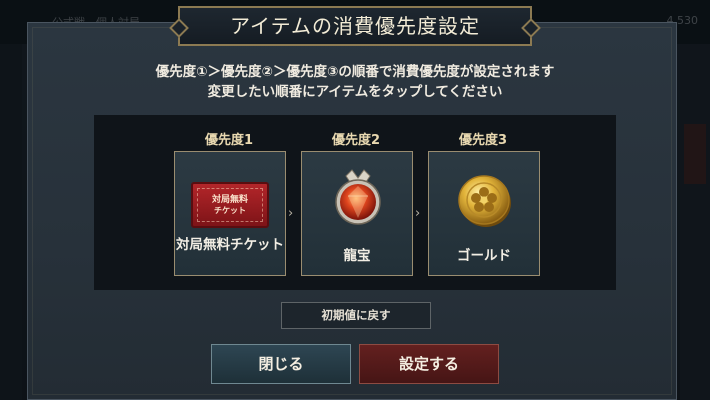  What do you see at coordinates (429, 364) in the screenshot?
I see `confirm-settings-button: 設定する` at bounding box center [429, 364].